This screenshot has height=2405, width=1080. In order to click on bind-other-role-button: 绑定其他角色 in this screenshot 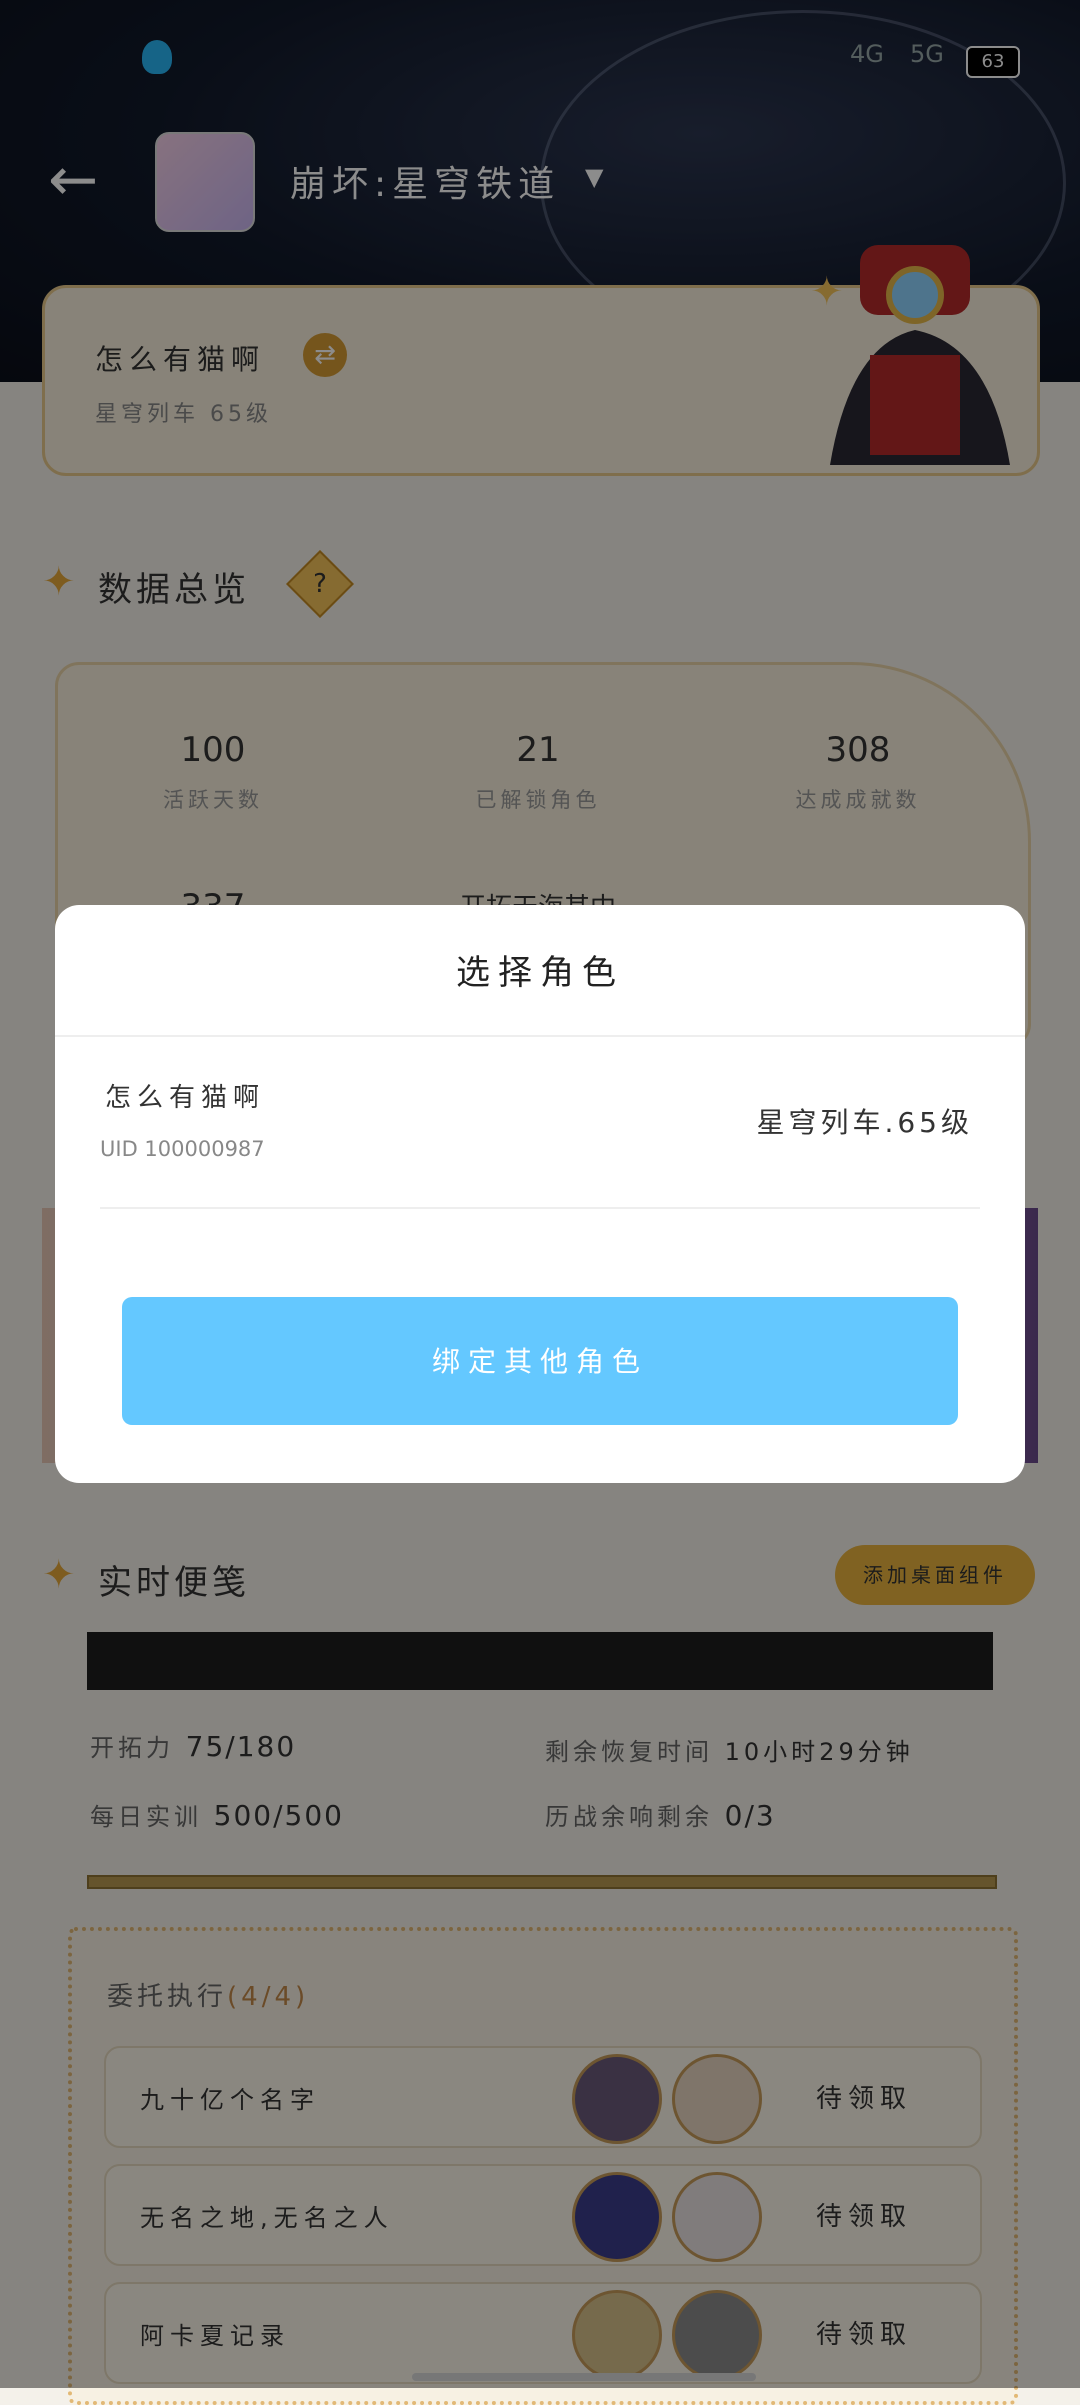, I will do `click(540, 1361)`.